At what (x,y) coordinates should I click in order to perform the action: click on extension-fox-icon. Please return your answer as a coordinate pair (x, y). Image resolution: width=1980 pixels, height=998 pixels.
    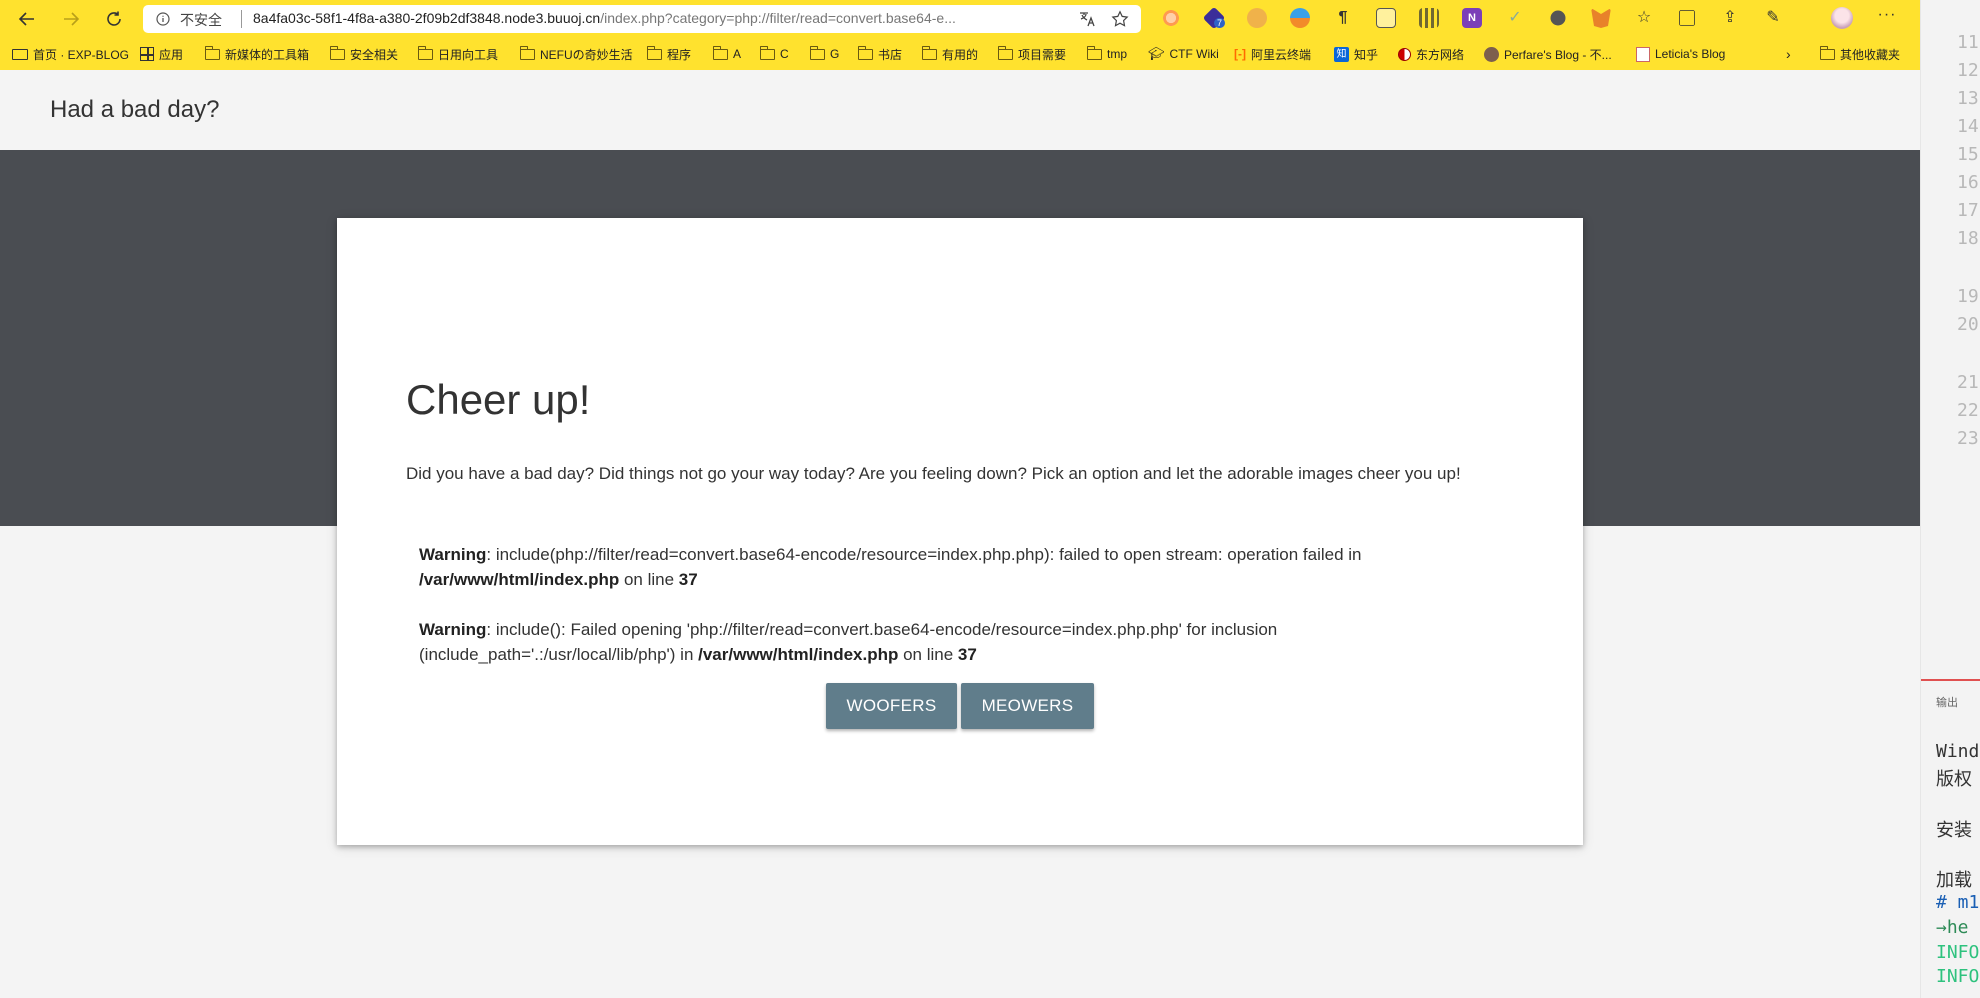
    Looking at the image, I should click on (1300, 18).